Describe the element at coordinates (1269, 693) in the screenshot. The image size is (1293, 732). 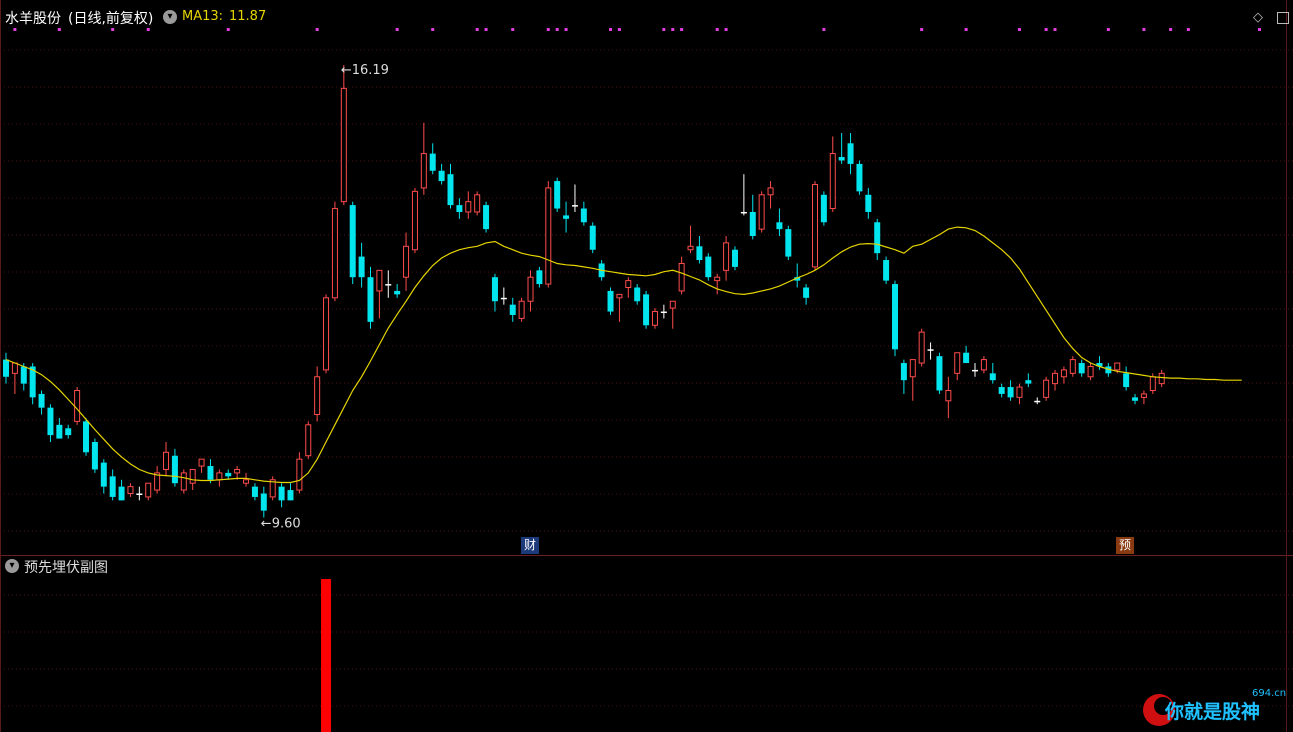
I see `watermark-domain: 694.cn` at that location.